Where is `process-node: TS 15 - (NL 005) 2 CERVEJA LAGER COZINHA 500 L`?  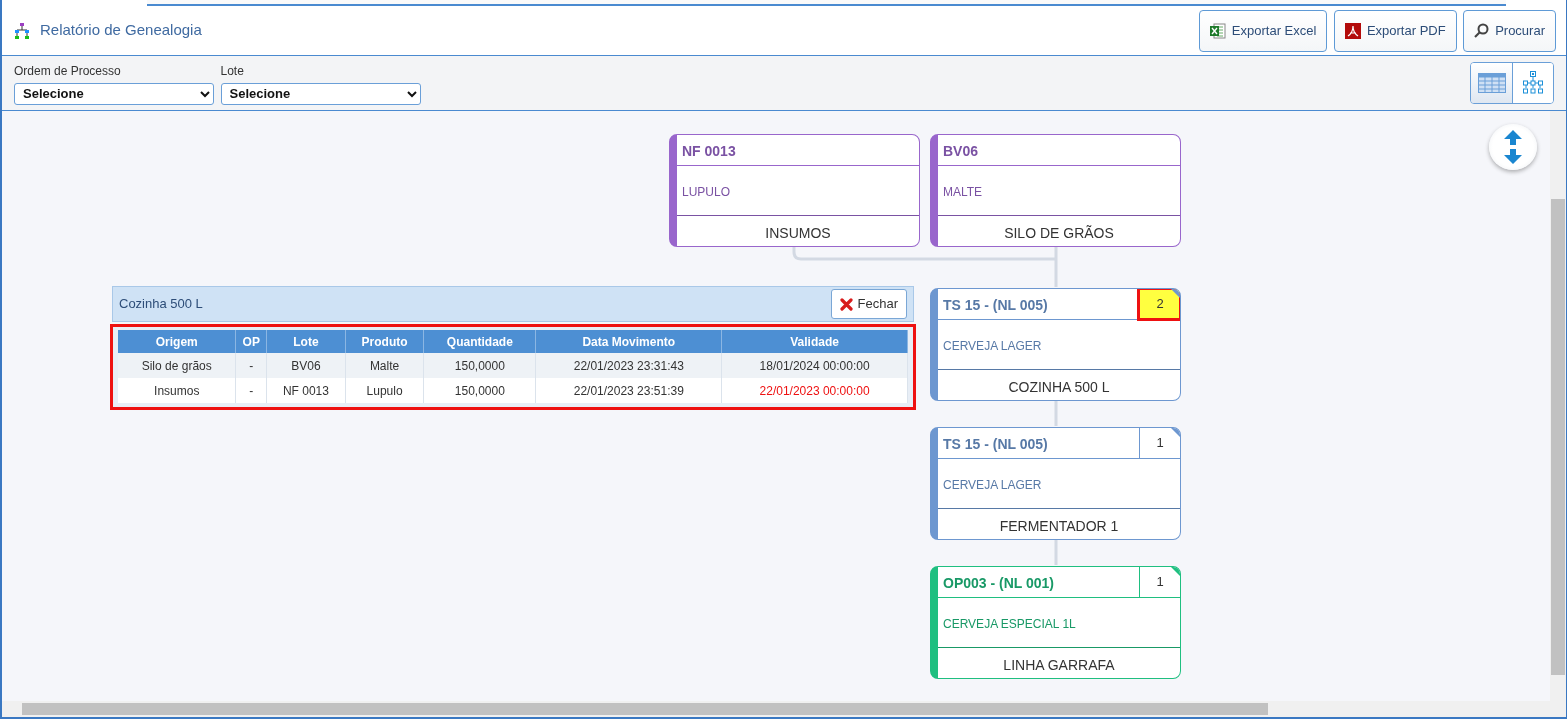 process-node: TS 15 - (NL 005) 2 CERVEJA LAGER COZINHA 500 L is located at coordinates (1055, 344).